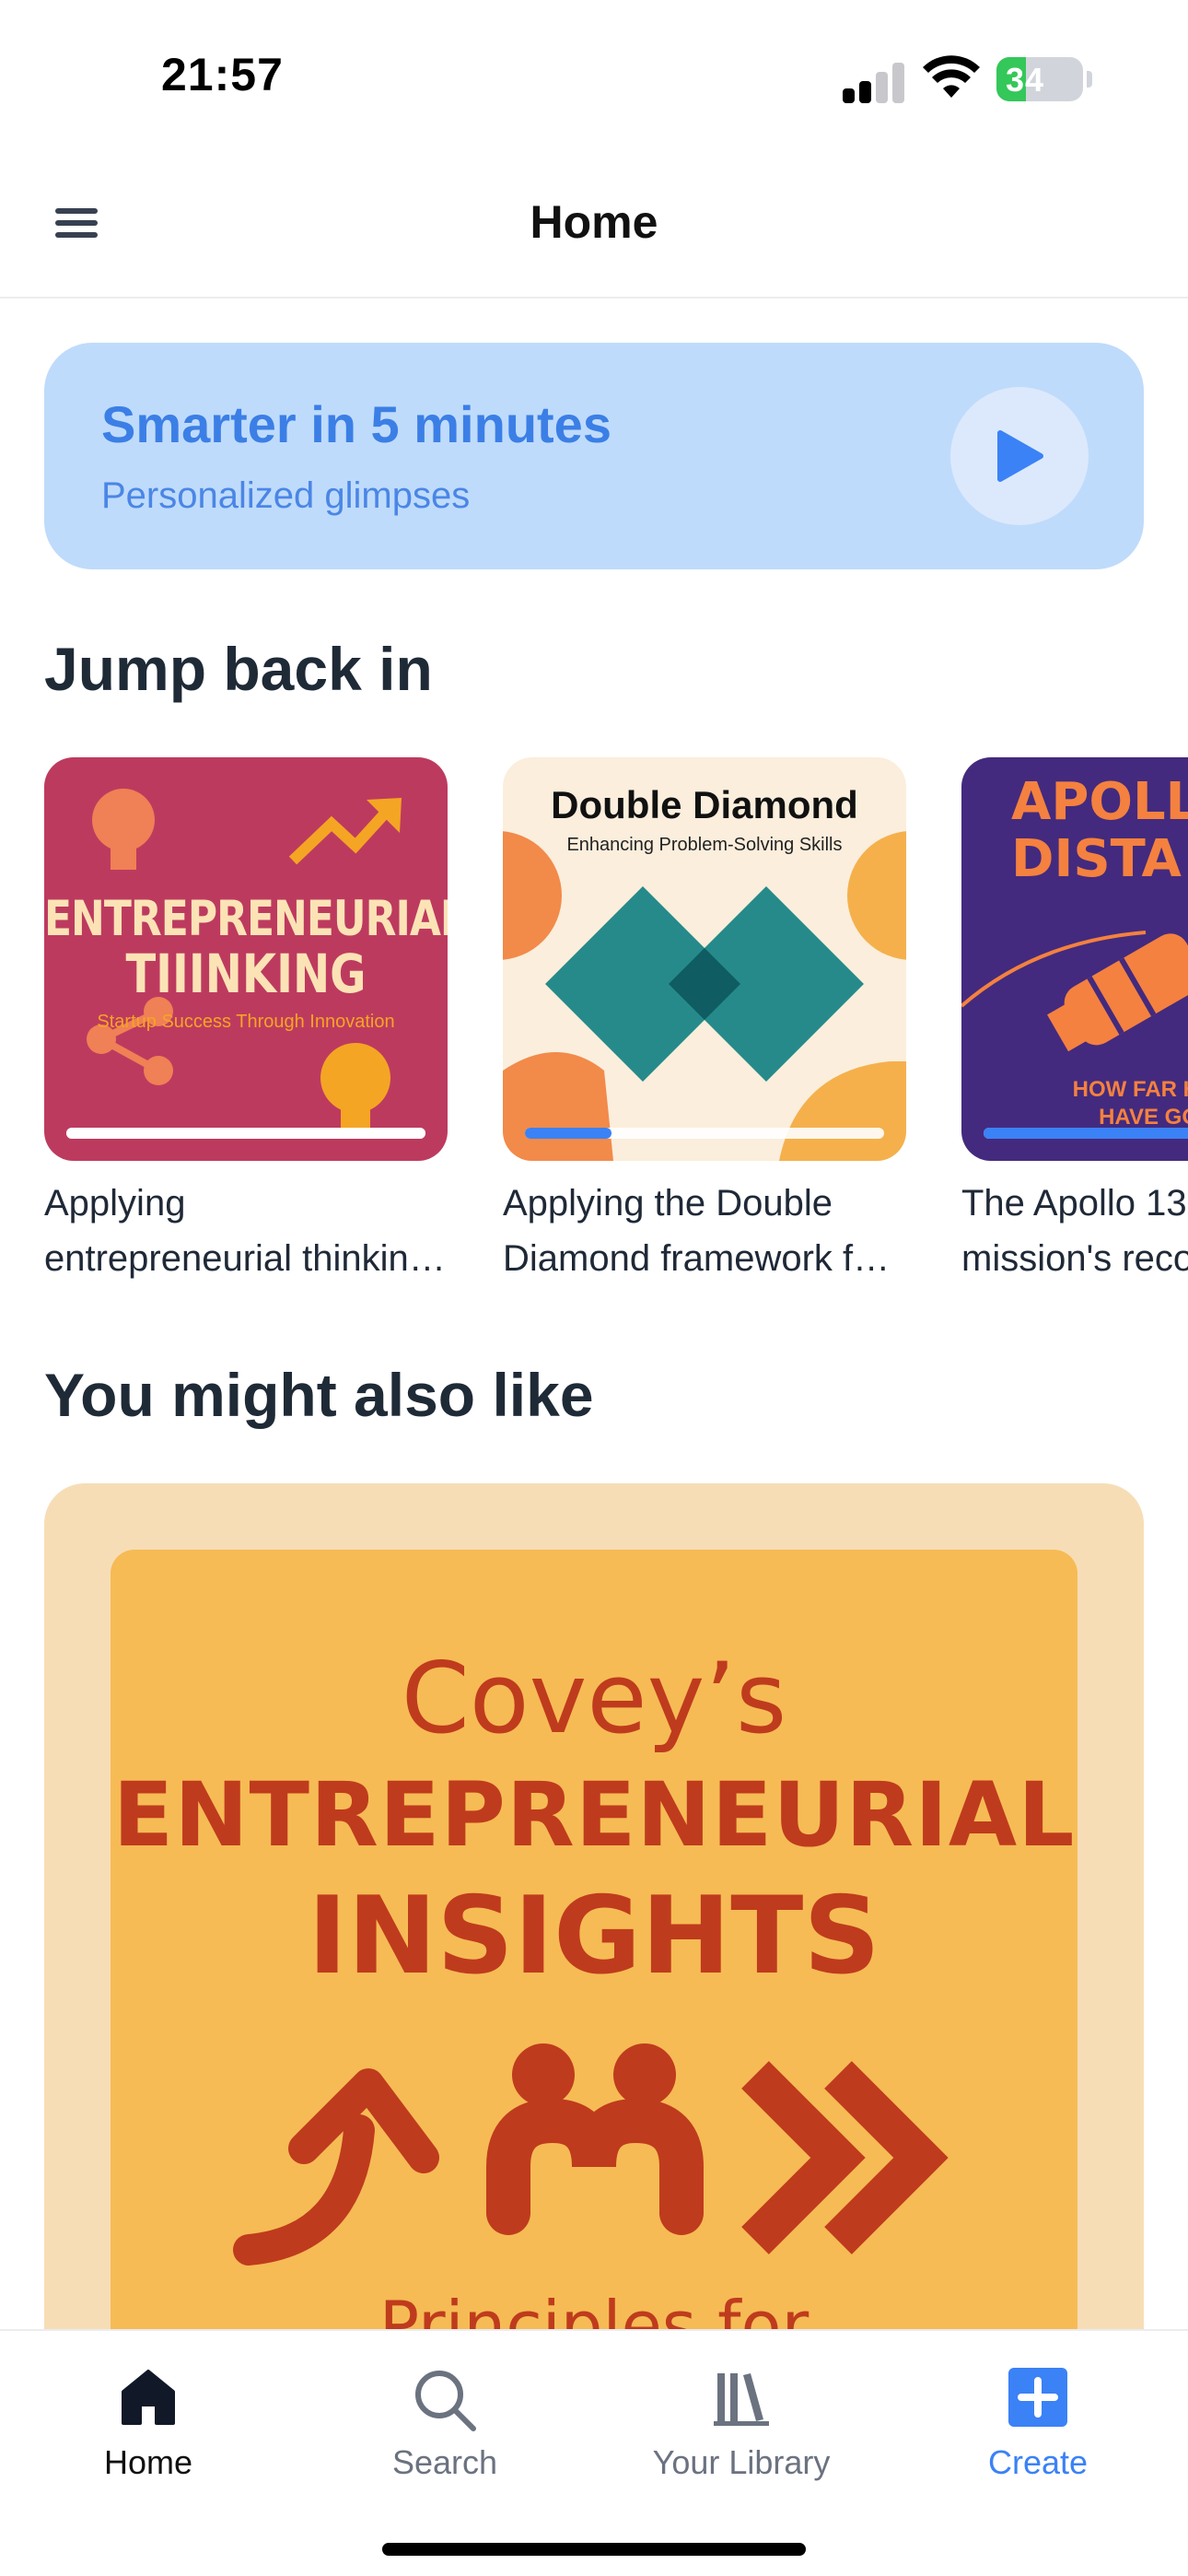 Image resolution: width=1188 pixels, height=2576 pixels. What do you see at coordinates (594, 78) in the screenshot?
I see `status-bar: 21:57 34` at bounding box center [594, 78].